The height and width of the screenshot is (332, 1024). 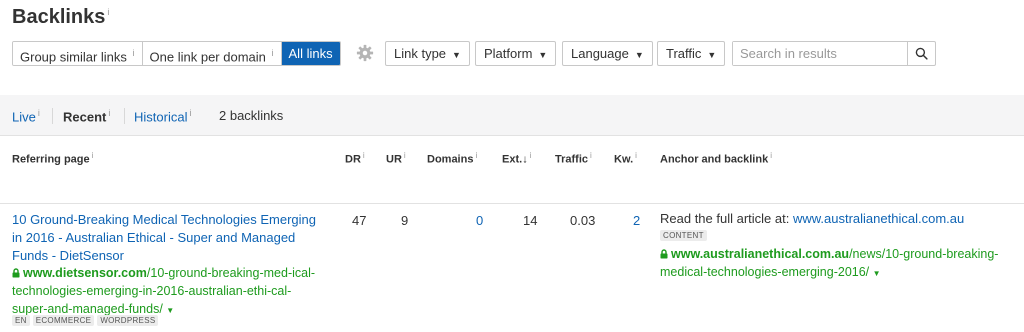 I want to click on sort-descending-icon: ↓, so click(x=525, y=159).